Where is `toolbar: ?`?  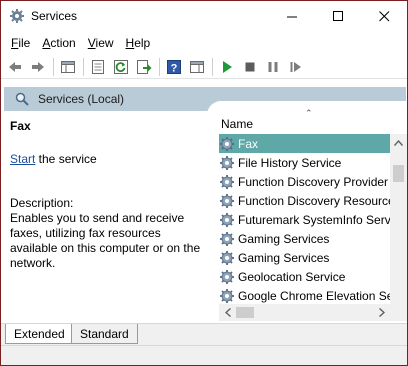
toolbar: ? is located at coordinates (204, 67).